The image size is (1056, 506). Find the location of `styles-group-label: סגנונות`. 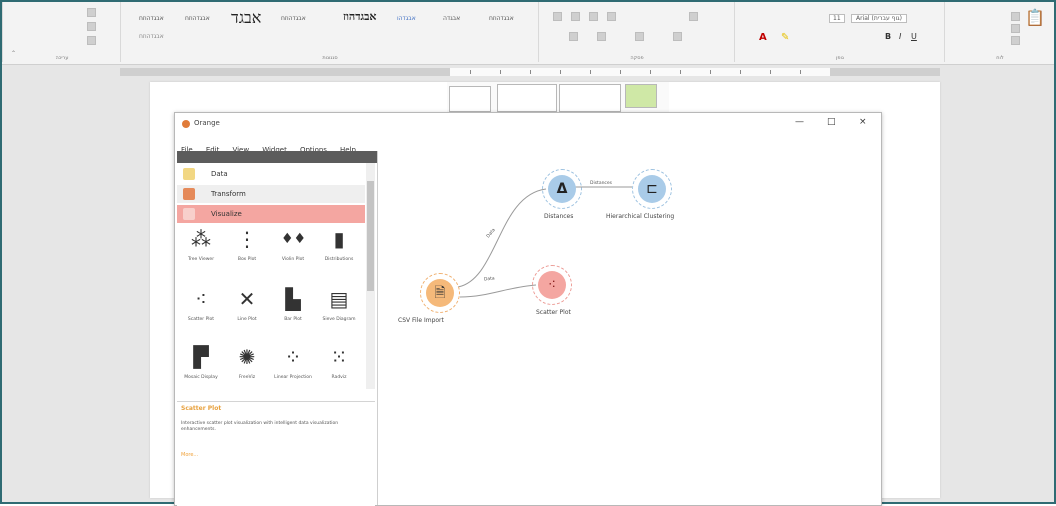

styles-group-label: סגנונות is located at coordinates (330, 58).